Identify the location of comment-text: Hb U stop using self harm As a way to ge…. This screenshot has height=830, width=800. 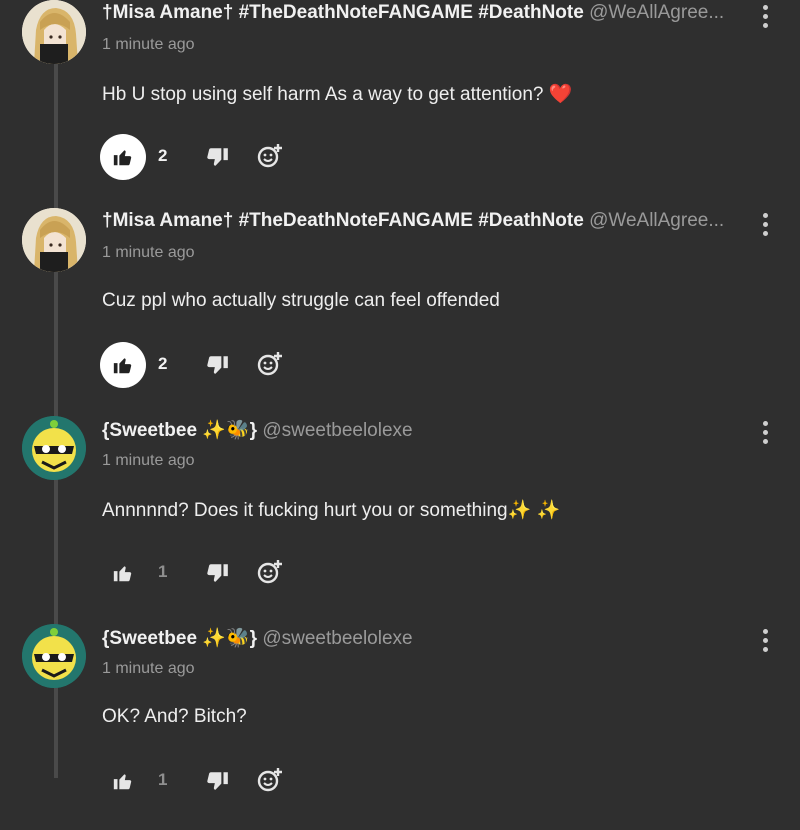
(337, 94).